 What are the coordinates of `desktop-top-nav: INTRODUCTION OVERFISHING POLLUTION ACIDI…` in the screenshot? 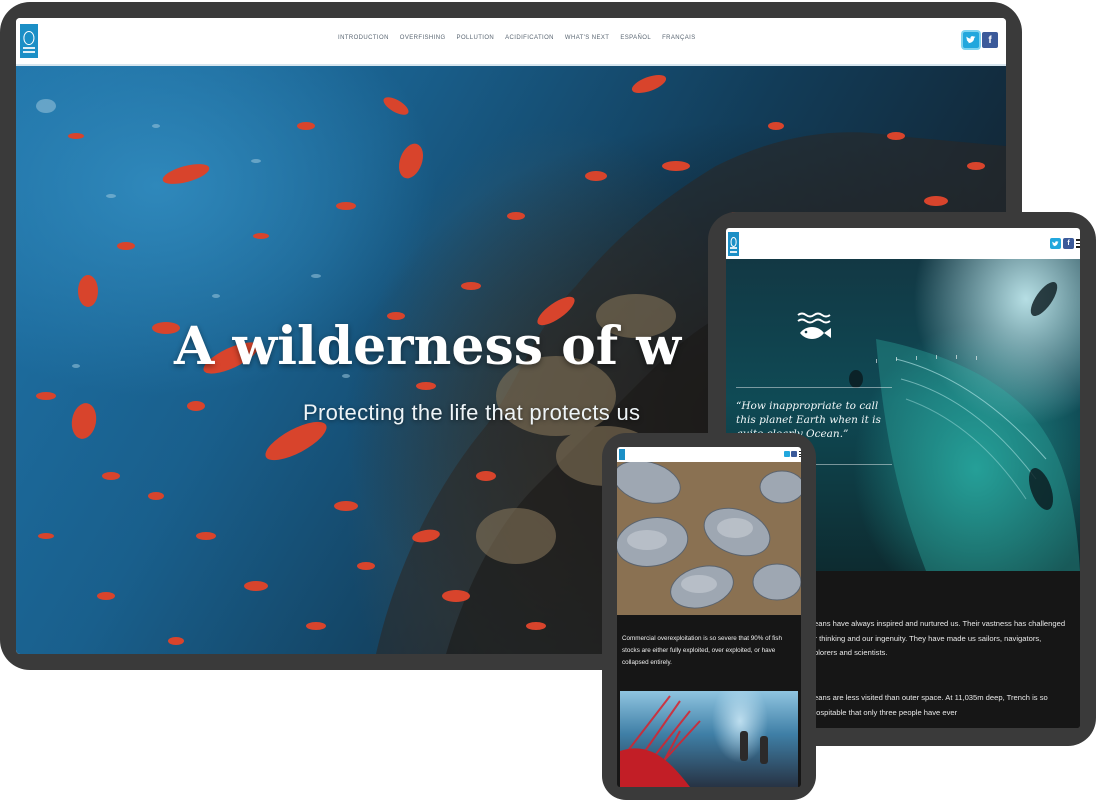 It's located at (511, 42).